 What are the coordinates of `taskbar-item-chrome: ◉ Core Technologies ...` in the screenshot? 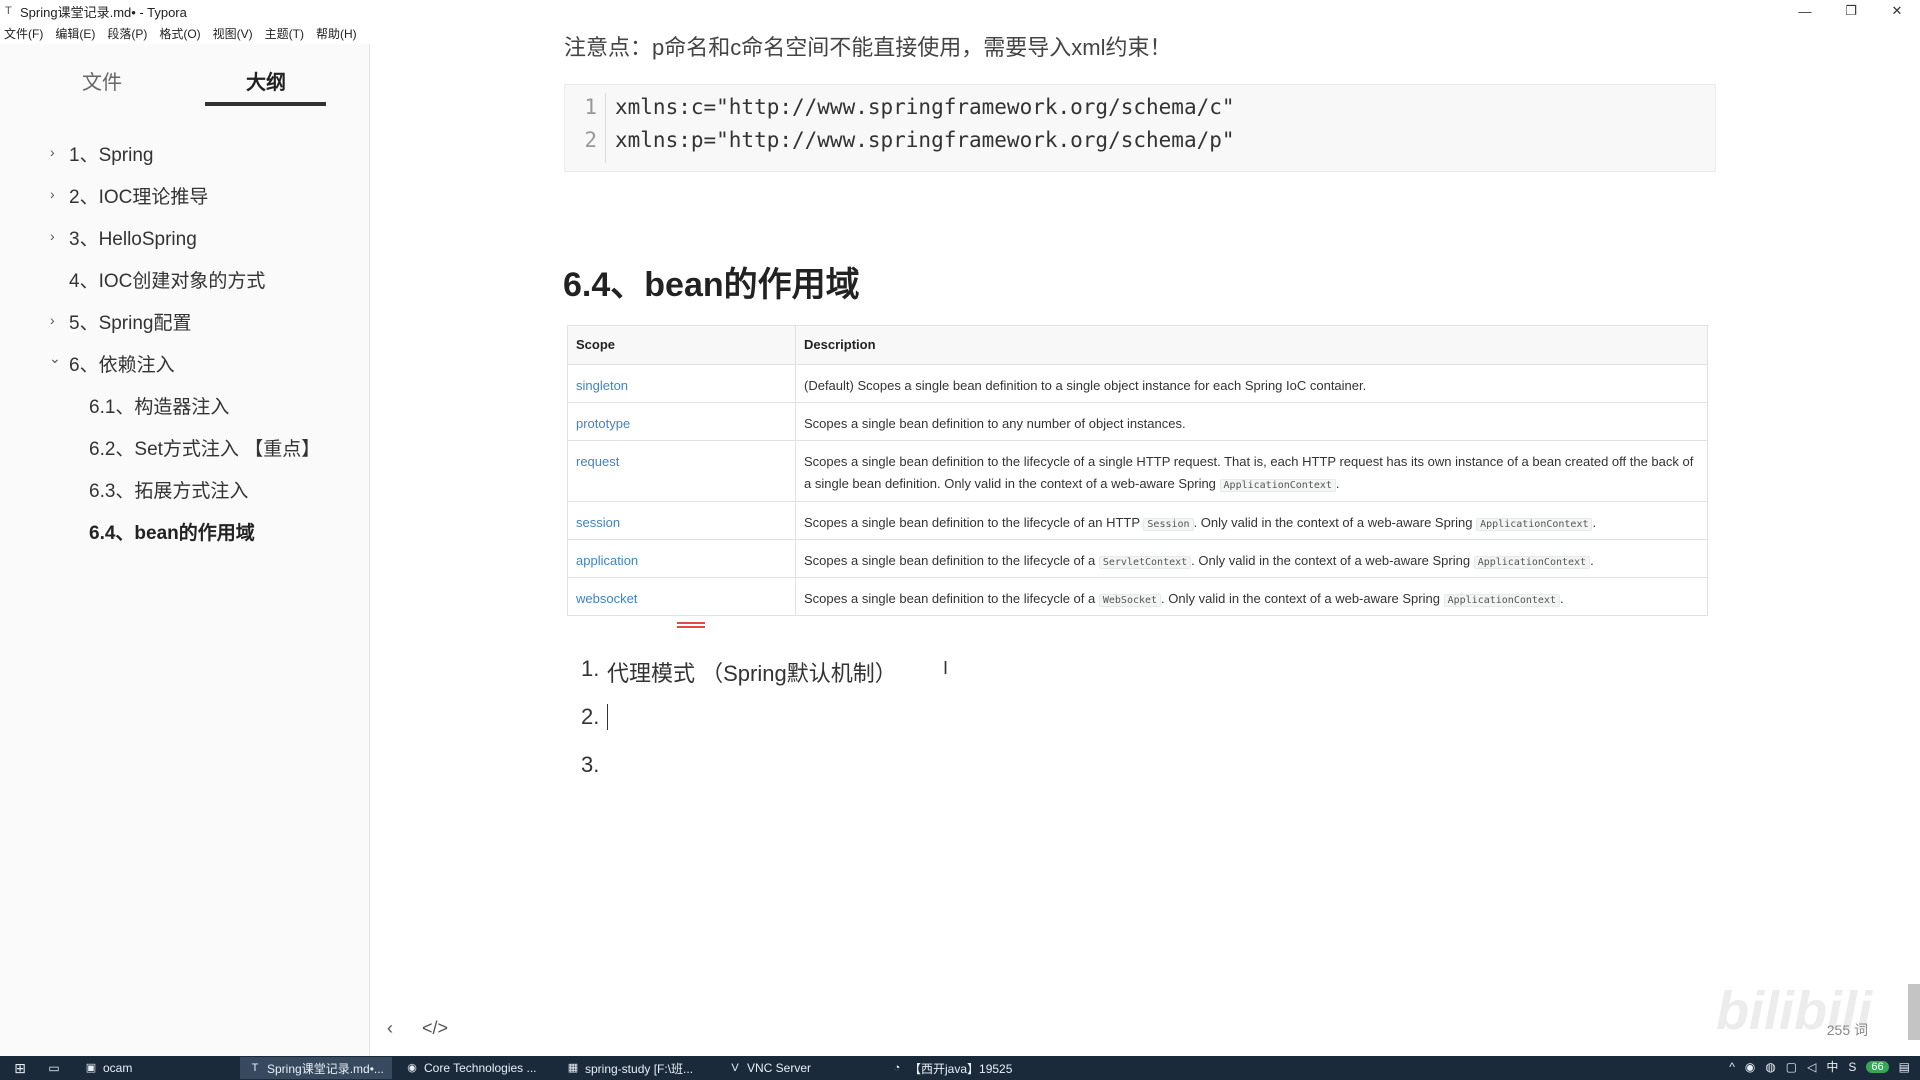 It's located at (476, 1068).